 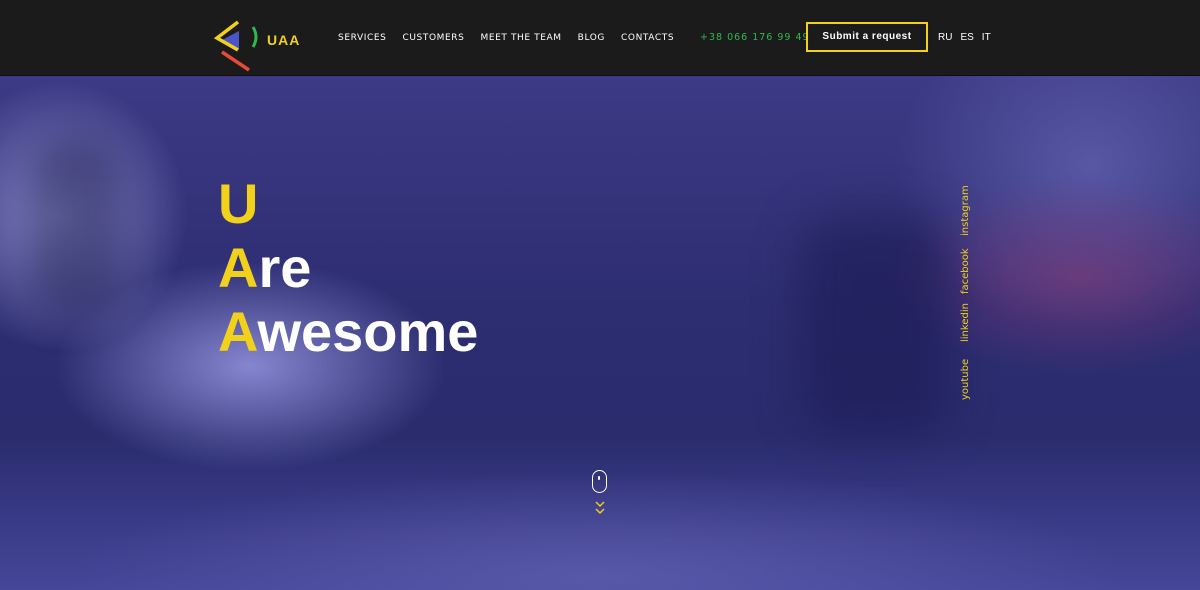 I want to click on submit-request-button: Submit a request, so click(x=867, y=37).